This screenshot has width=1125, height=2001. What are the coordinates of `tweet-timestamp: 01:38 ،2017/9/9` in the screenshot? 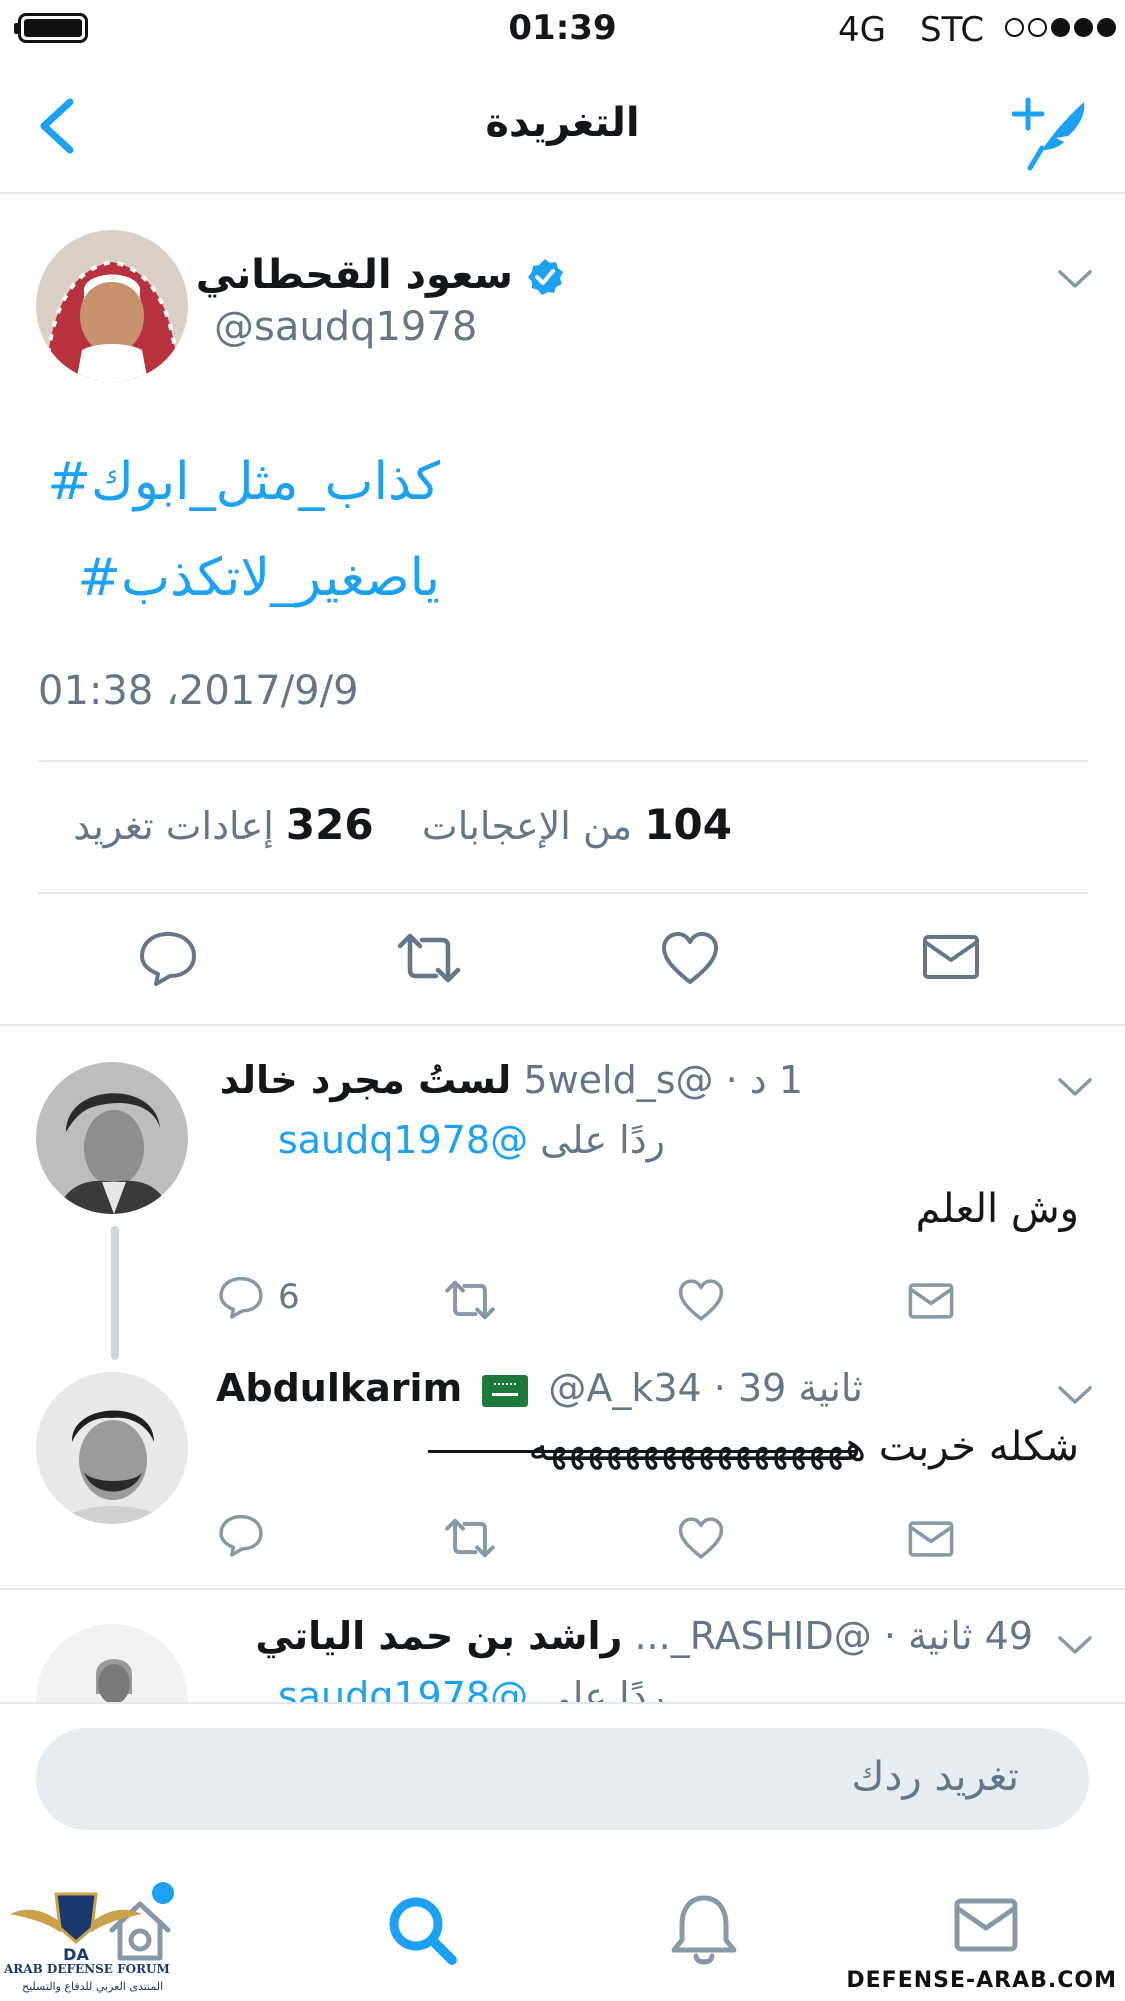 It's located at (198, 691).